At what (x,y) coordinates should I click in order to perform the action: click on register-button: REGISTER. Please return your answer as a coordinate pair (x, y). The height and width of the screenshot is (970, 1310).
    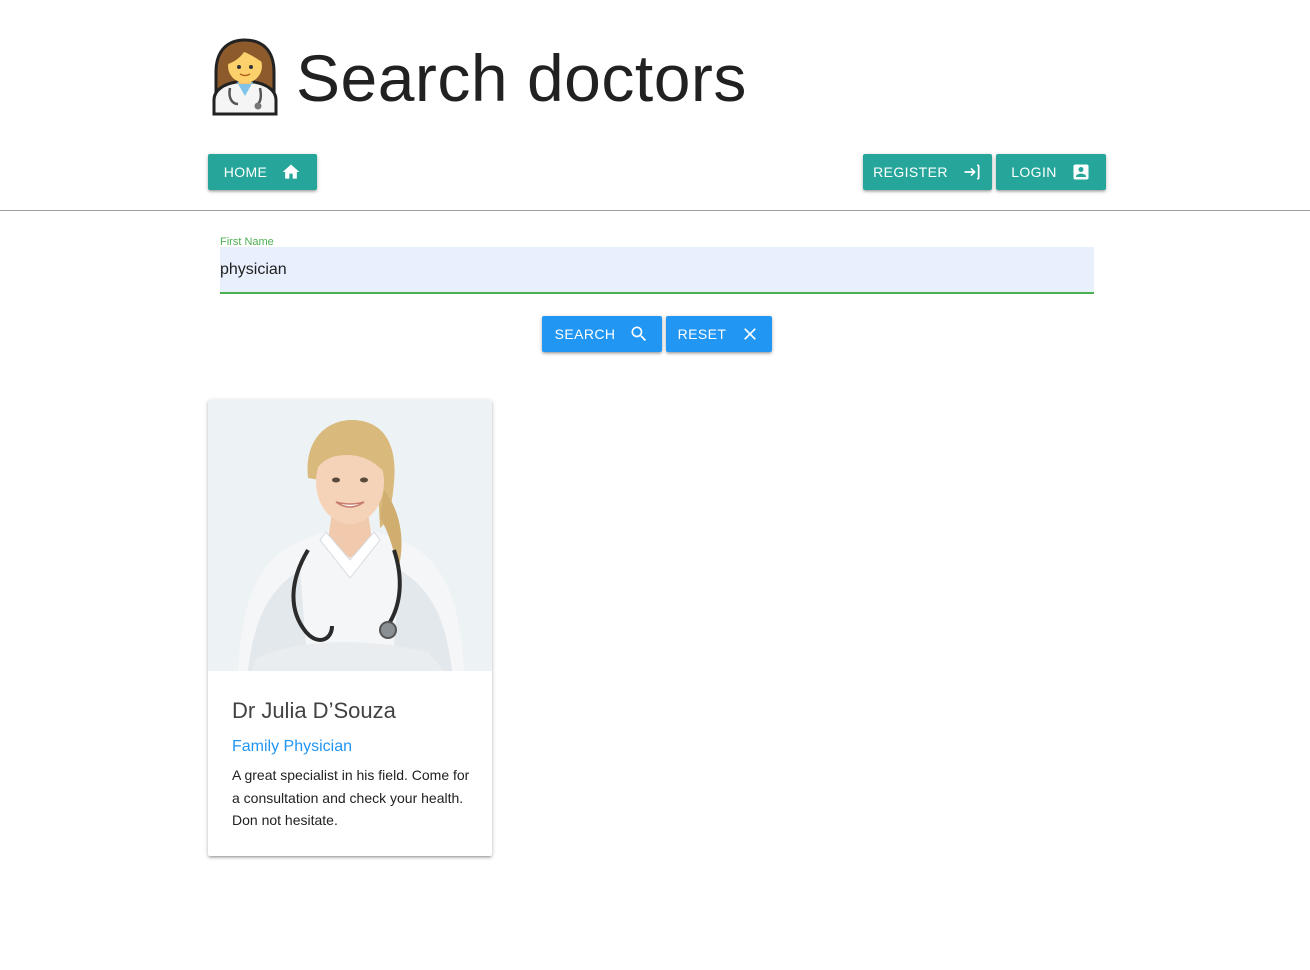
    Looking at the image, I should click on (927, 172).